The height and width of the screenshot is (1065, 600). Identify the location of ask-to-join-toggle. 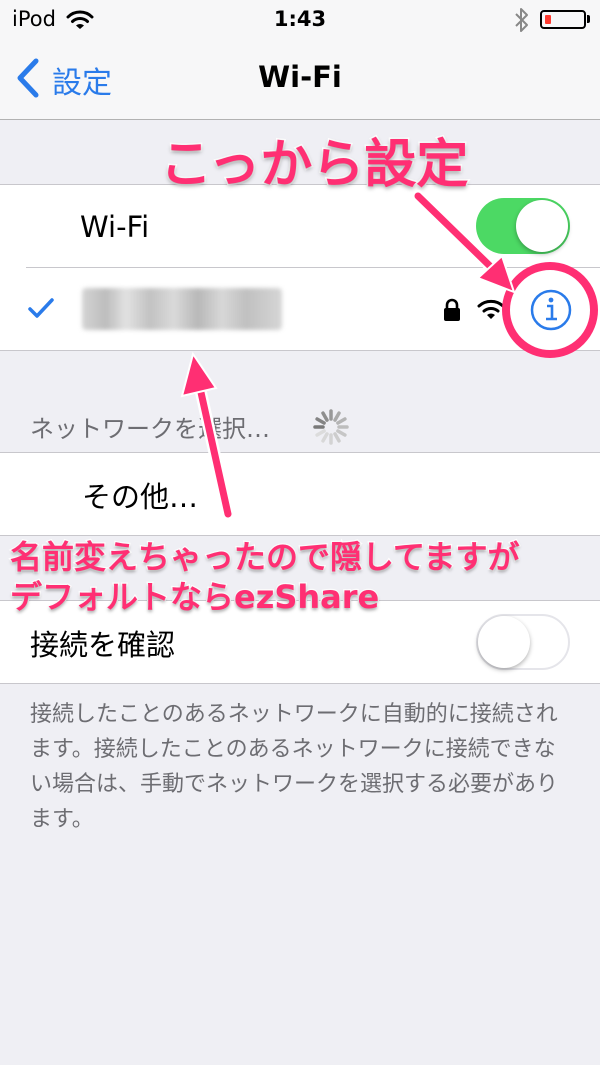
(523, 642).